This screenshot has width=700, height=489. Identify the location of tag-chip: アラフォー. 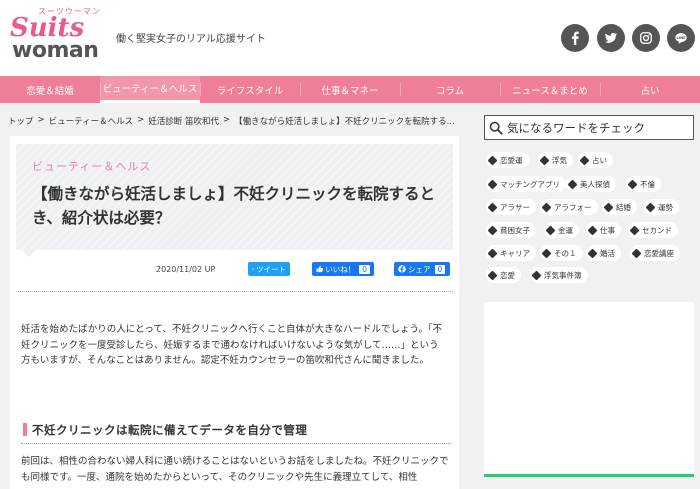
(569, 207).